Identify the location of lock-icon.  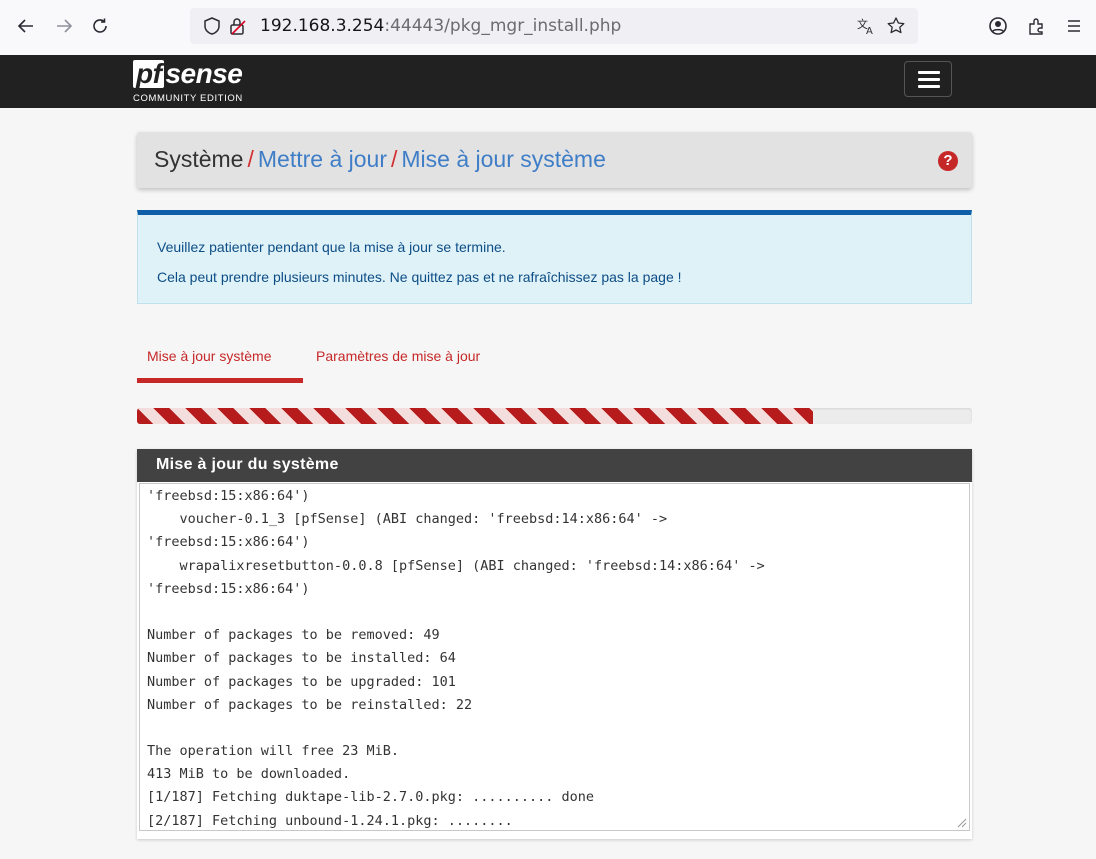
(238, 26).